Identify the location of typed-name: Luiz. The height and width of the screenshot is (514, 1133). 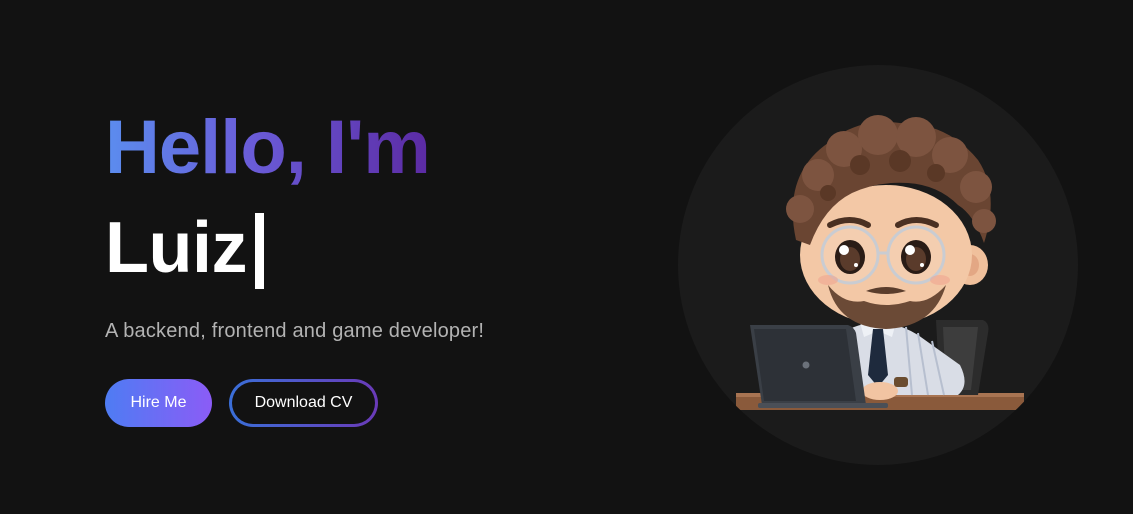
(176, 248).